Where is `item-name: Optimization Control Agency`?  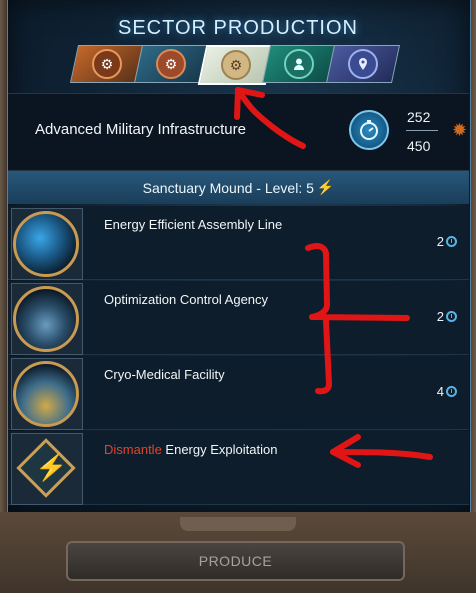 item-name: Optimization Control Agency is located at coordinates (186, 299).